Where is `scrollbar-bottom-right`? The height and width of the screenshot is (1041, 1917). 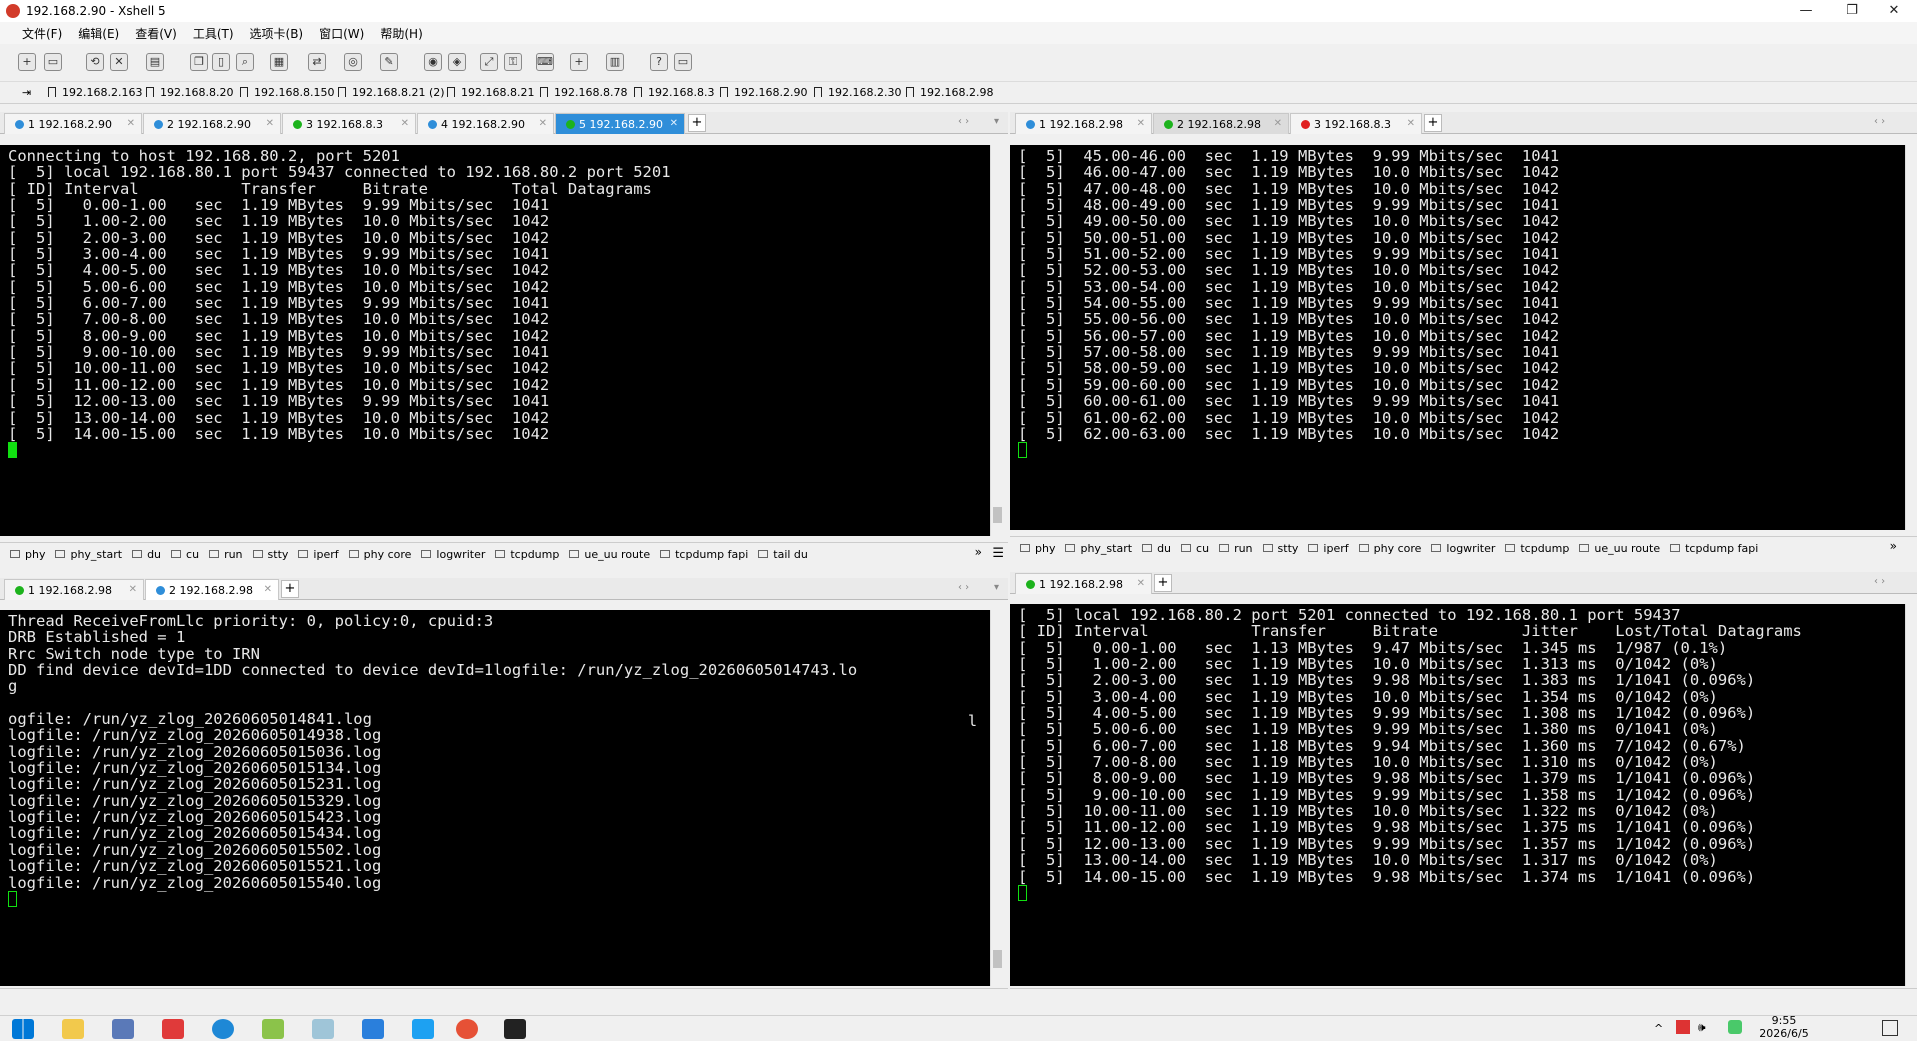 scrollbar-bottom-right is located at coordinates (1911, 795).